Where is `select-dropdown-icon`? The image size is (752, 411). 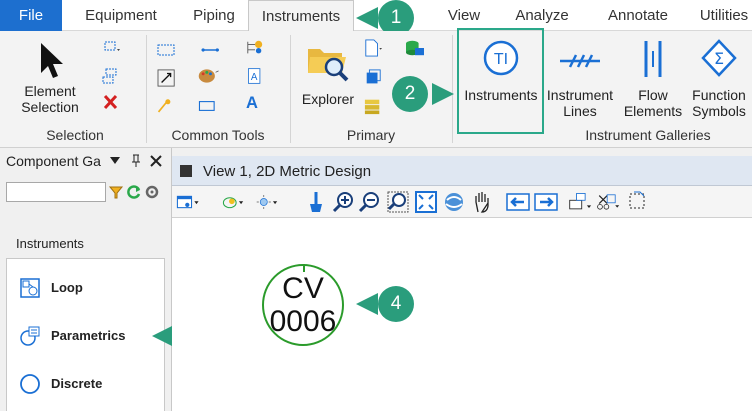
select-dropdown-icon is located at coordinates (111, 48).